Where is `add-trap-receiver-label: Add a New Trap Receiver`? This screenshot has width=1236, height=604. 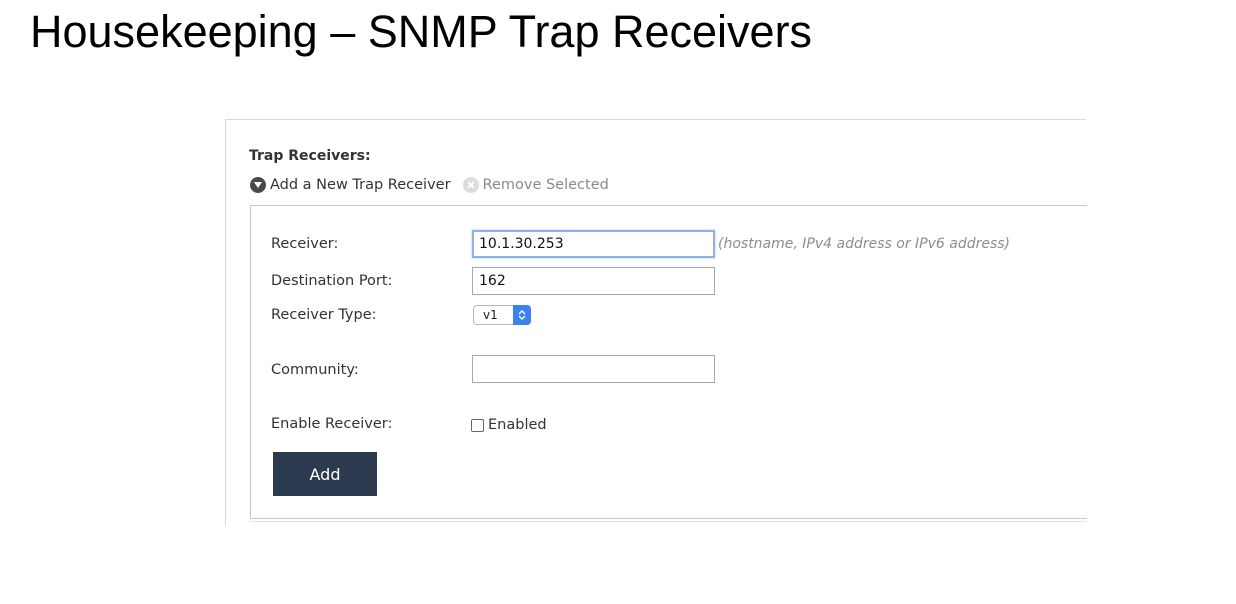
add-trap-receiver-label: Add a New Trap Receiver is located at coordinates (360, 185).